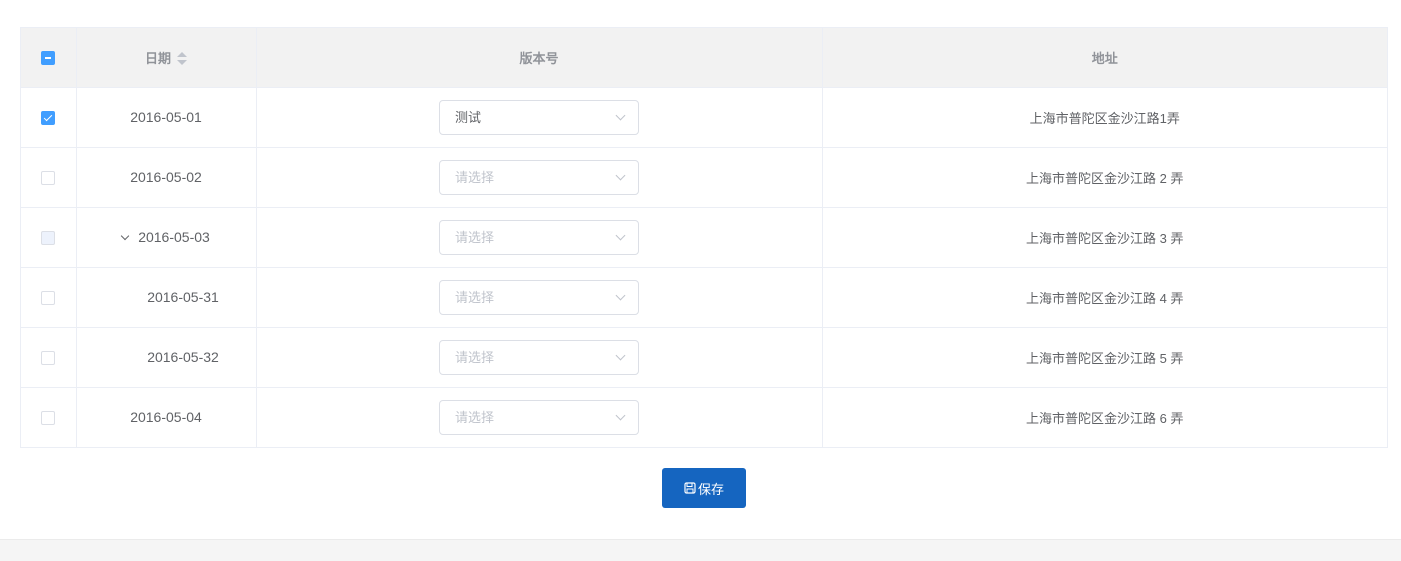 Image resolution: width=1401 pixels, height=561 pixels. I want to click on date-cell: 2016-05-03, so click(166, 237).